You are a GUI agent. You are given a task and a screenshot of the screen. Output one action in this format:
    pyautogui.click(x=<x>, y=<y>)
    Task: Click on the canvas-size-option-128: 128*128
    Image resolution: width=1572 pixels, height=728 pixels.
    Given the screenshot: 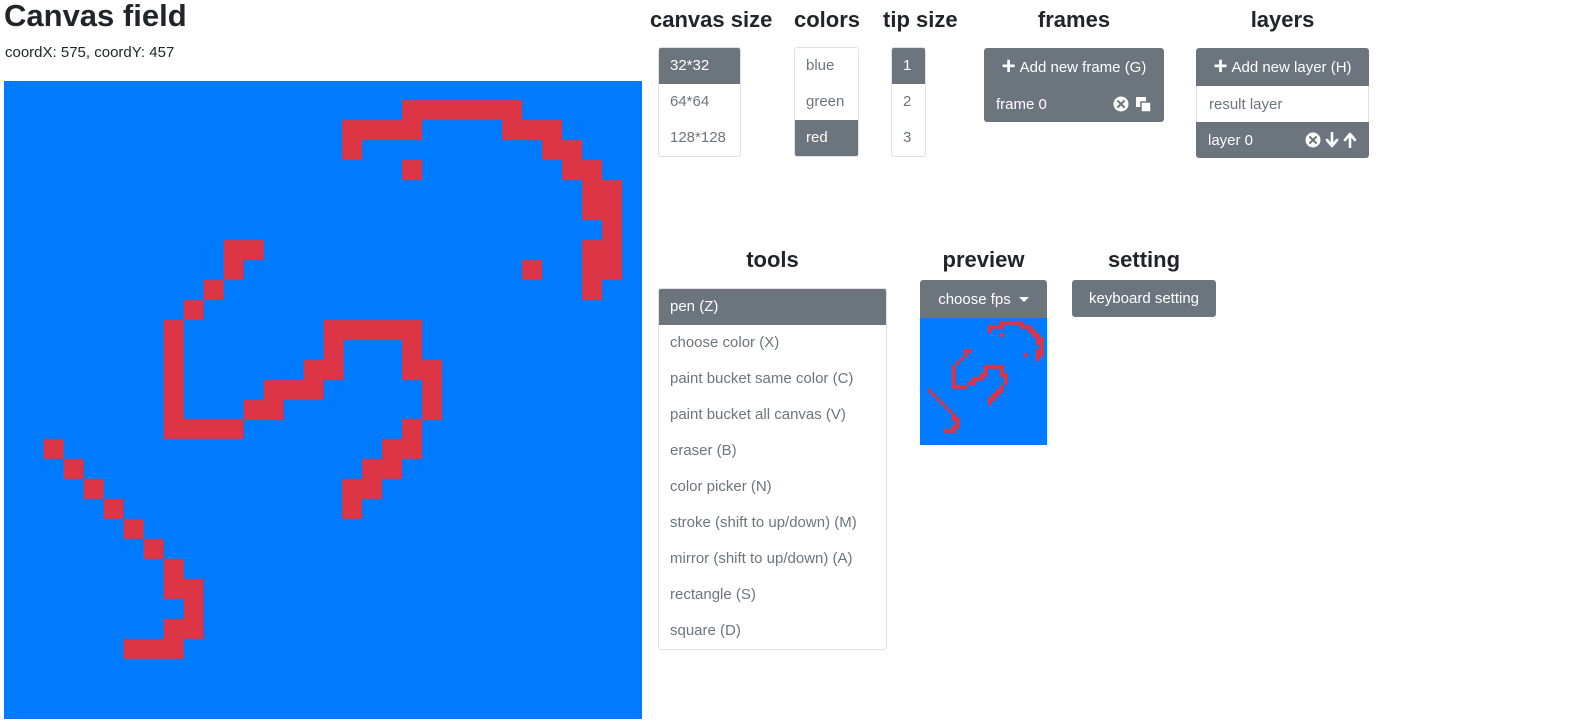 What is the action you would take?
    pyautogui.click(x=699, y=138)
    